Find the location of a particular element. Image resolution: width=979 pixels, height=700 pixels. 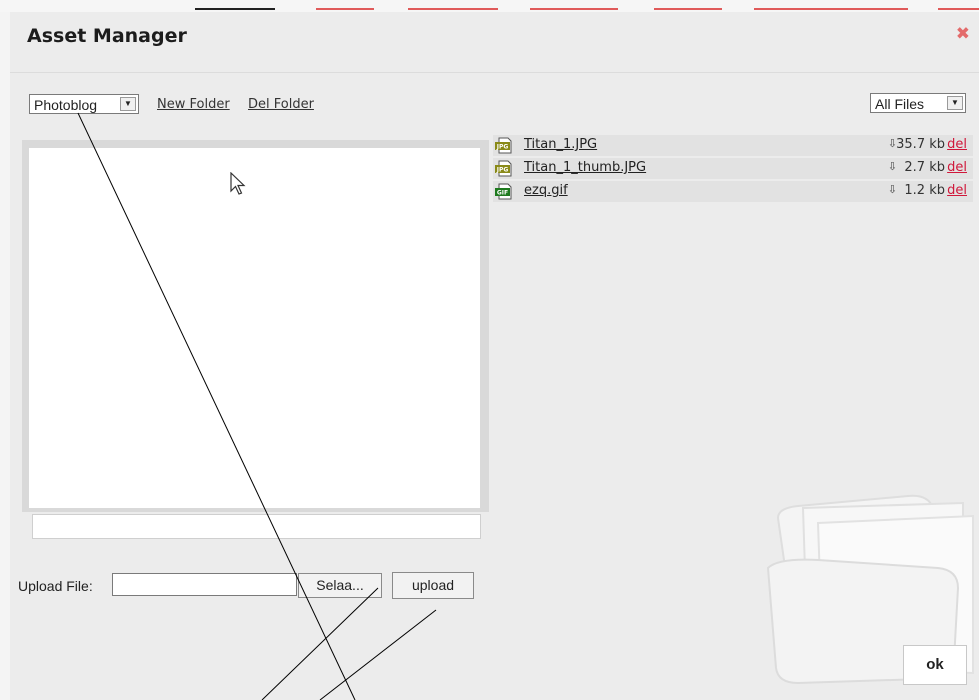

file-path-field is located at coordinates (256, 526).